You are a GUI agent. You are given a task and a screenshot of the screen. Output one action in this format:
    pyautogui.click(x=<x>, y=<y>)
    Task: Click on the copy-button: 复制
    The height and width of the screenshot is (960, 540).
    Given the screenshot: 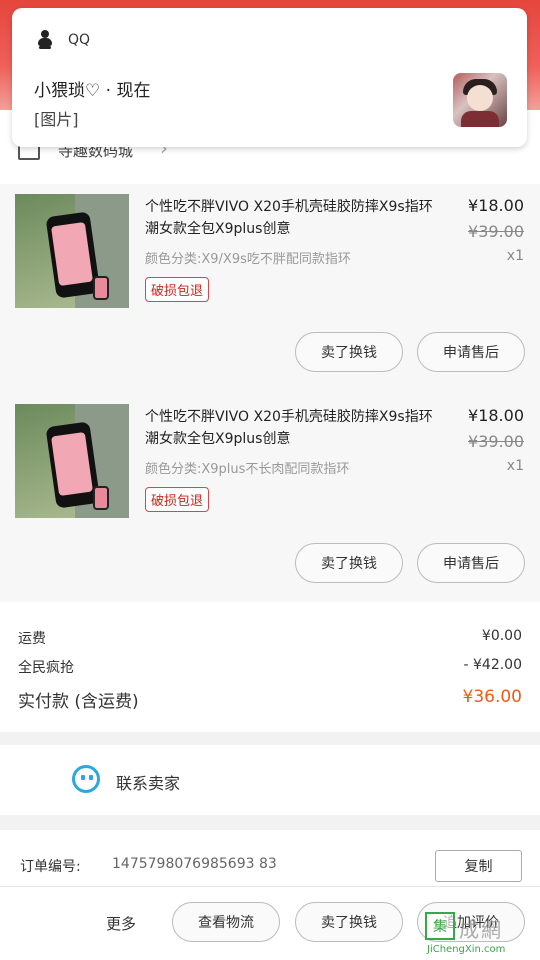 What is the action you would take?
    pyautogui.click(x=478, y=866)
    